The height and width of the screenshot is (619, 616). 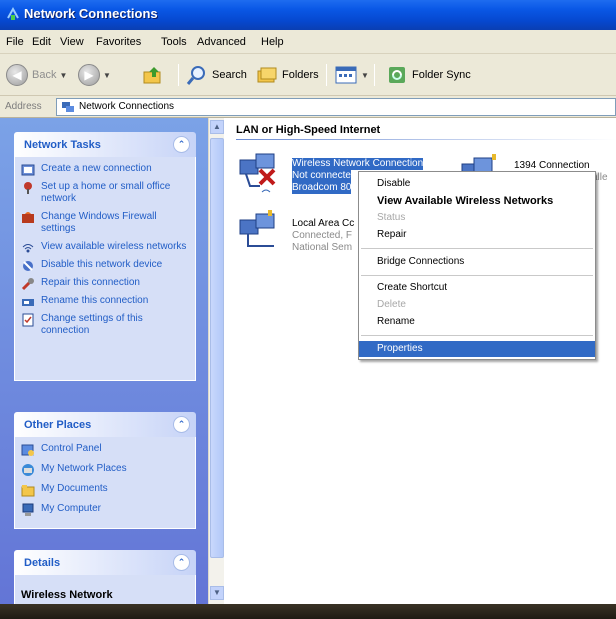 What do you see at coordinates (221, 42) in the screenshot?
I see `menu-advanced: Advanced` at bounding box center [221, 42].